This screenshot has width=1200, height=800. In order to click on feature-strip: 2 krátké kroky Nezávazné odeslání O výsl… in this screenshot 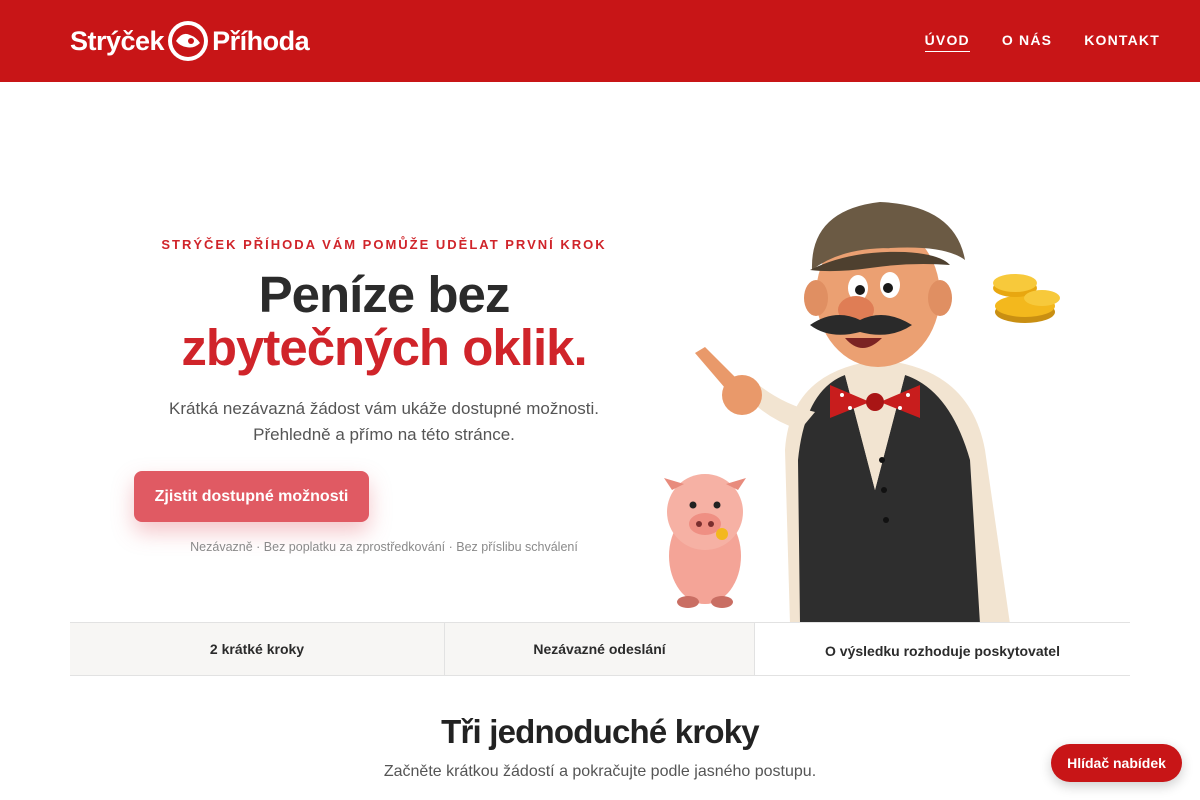, I will do `click(600, 649)`.